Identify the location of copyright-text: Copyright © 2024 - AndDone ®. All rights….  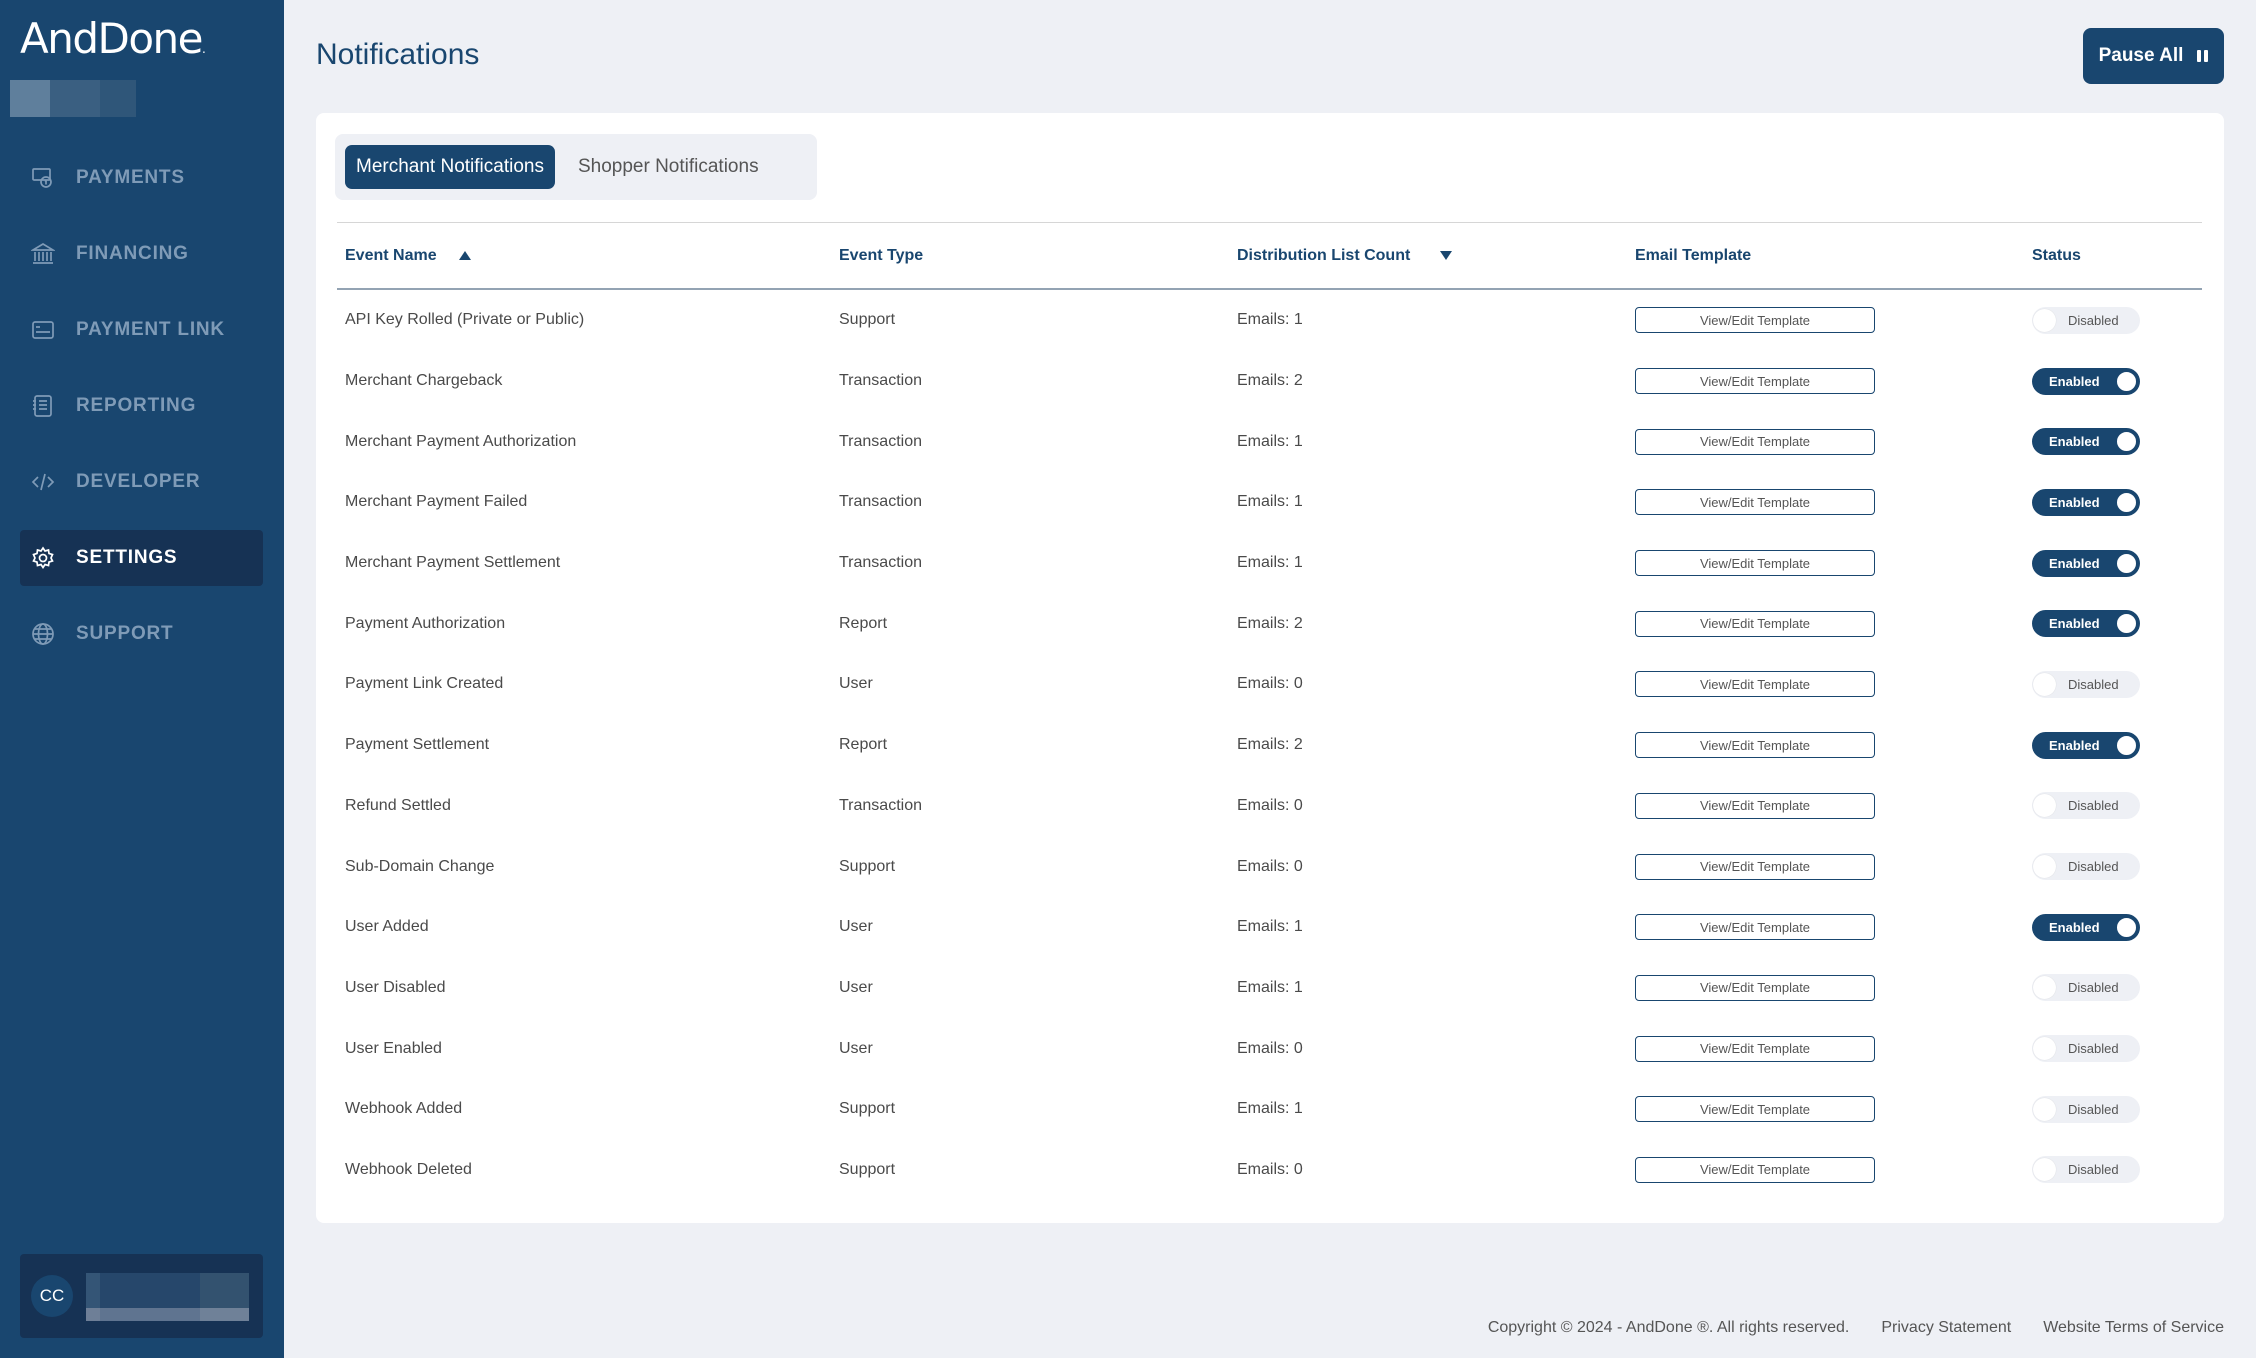
(1668, 1327).